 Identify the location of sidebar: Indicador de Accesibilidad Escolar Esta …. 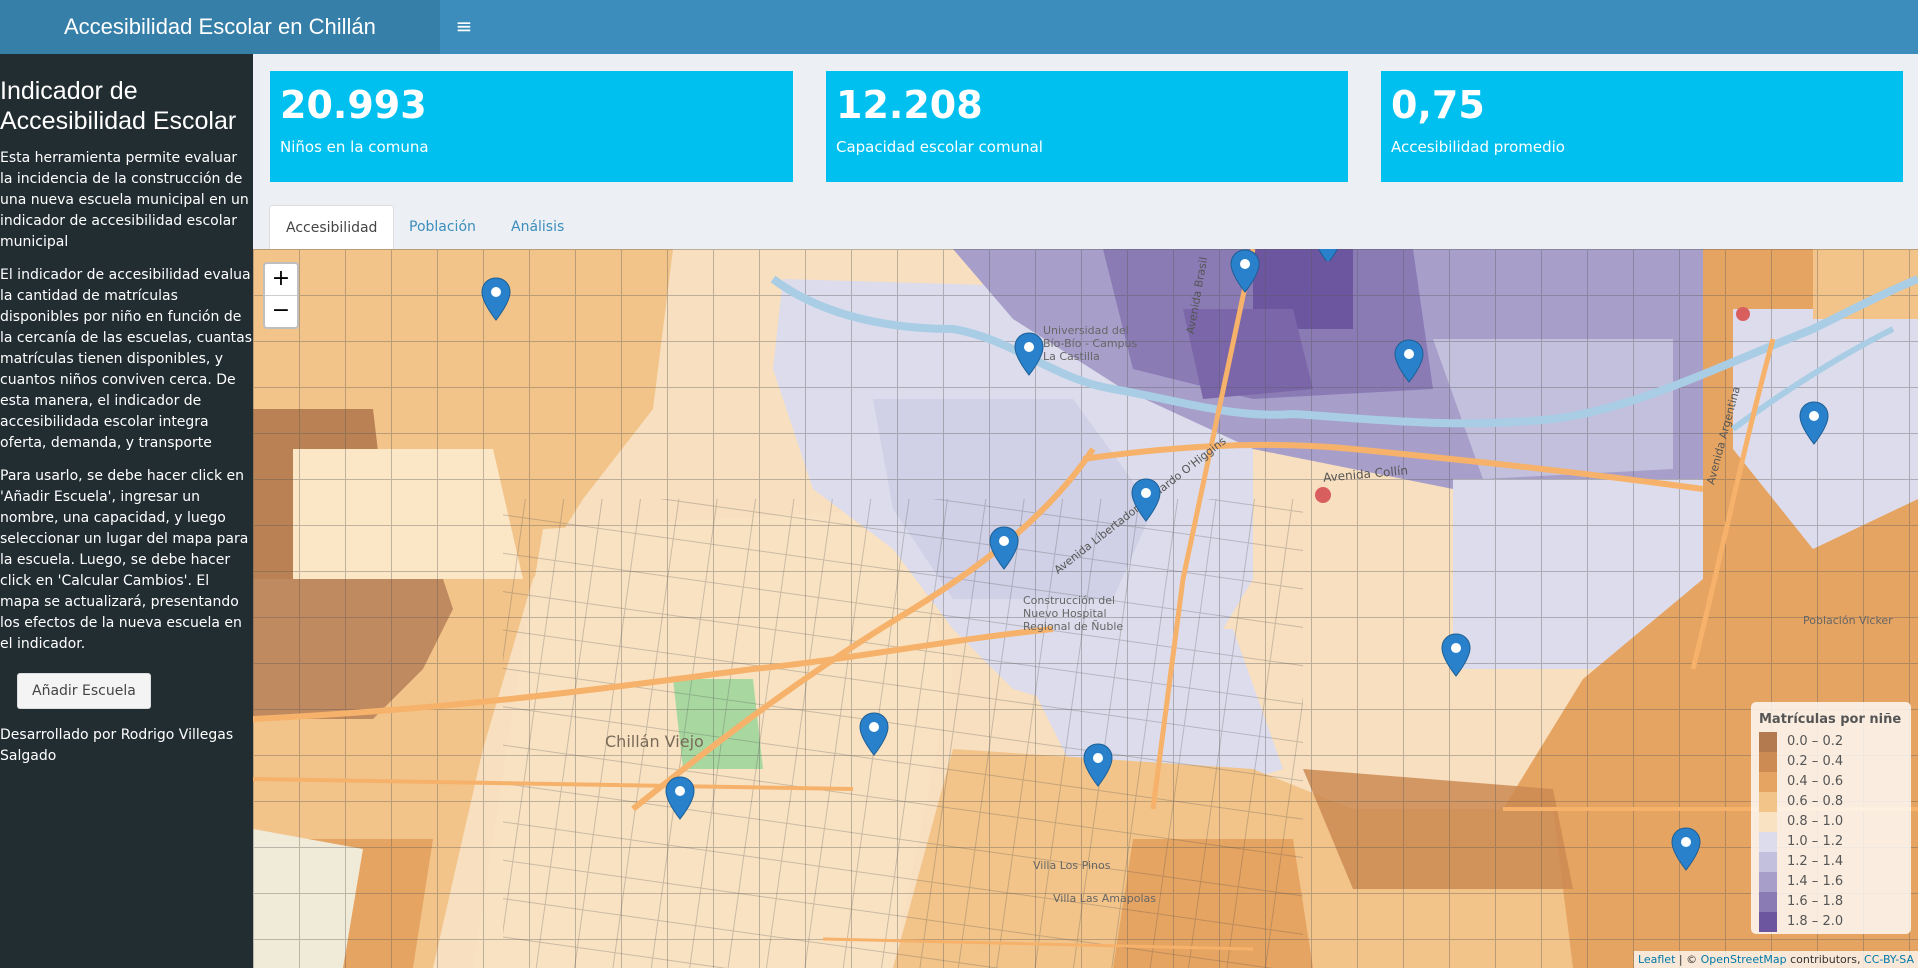
(126, 511).